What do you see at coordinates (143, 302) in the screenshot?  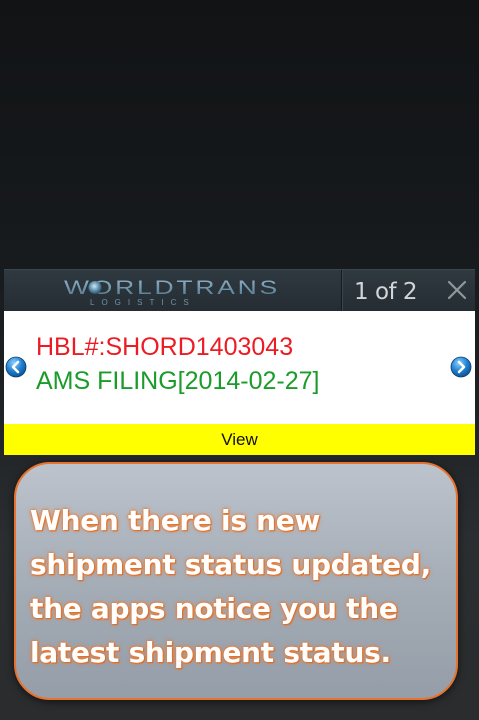 I see `logo-subtext: LOGISTICS` at bounding box center [143, 302].